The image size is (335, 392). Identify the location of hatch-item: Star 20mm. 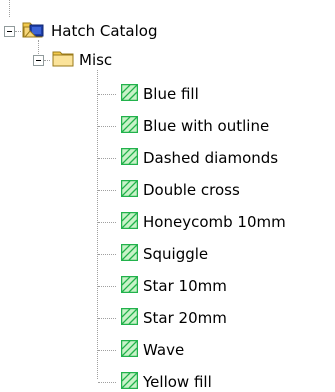
(173, 318).